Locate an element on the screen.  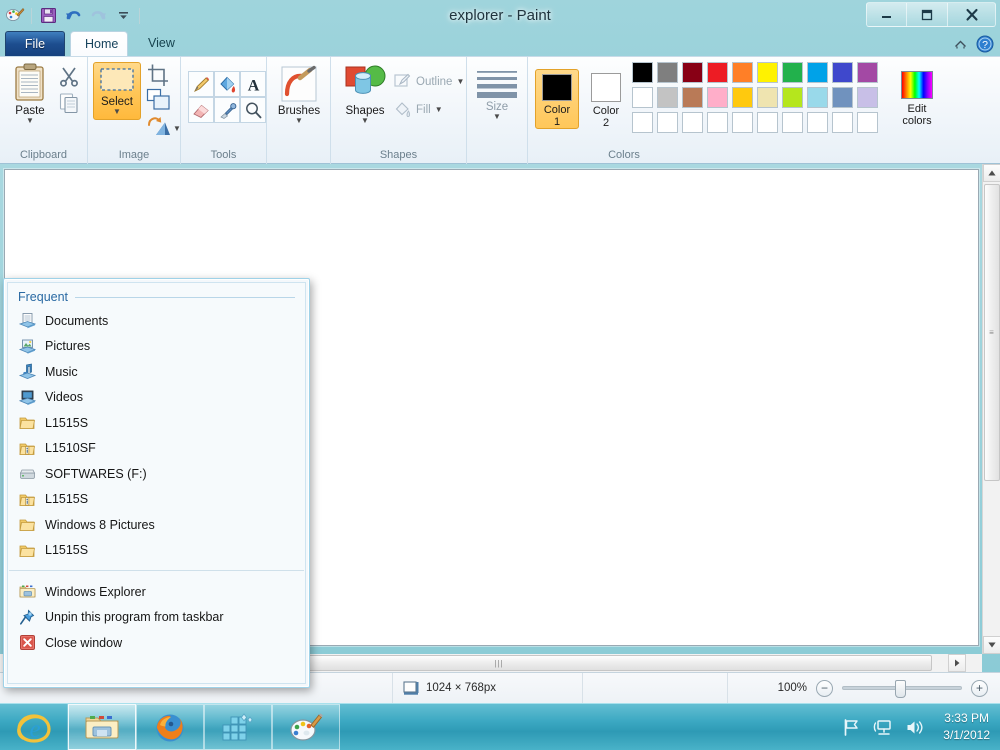
tab-file: File is located at coordinates (35, 43).